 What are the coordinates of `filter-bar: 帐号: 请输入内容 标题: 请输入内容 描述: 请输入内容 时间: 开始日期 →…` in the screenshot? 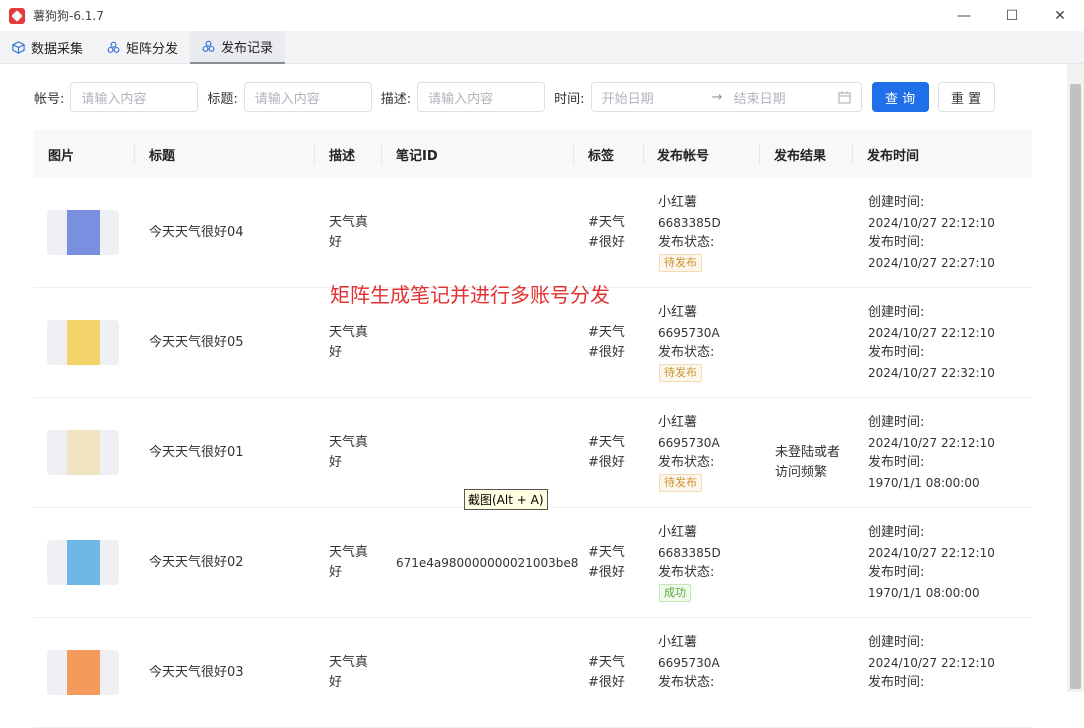 It's located at (533, 97).